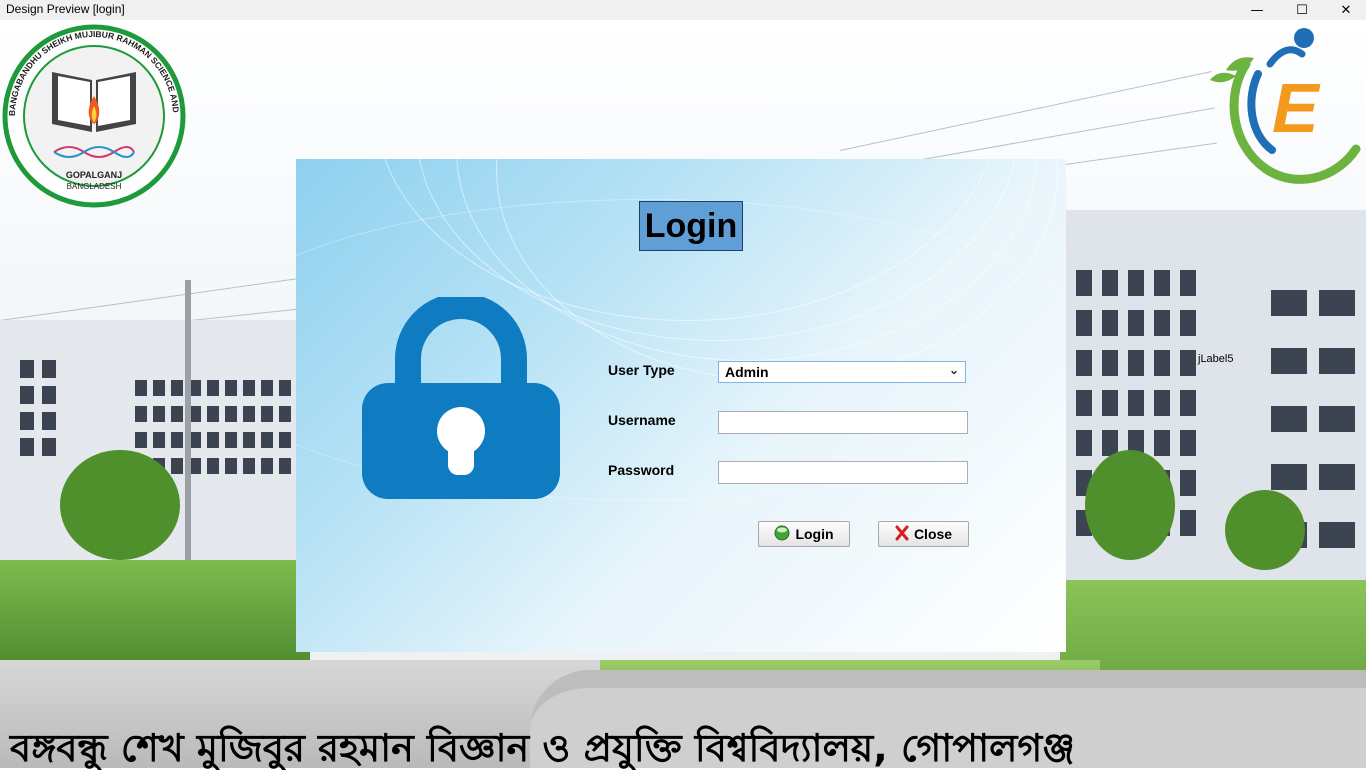 This screenshot has width=1366, height=770. What do you see at coordinates (641, 370) in the screenshot?
I see `user-type-label: User Type` at bounding box center [641, 370].